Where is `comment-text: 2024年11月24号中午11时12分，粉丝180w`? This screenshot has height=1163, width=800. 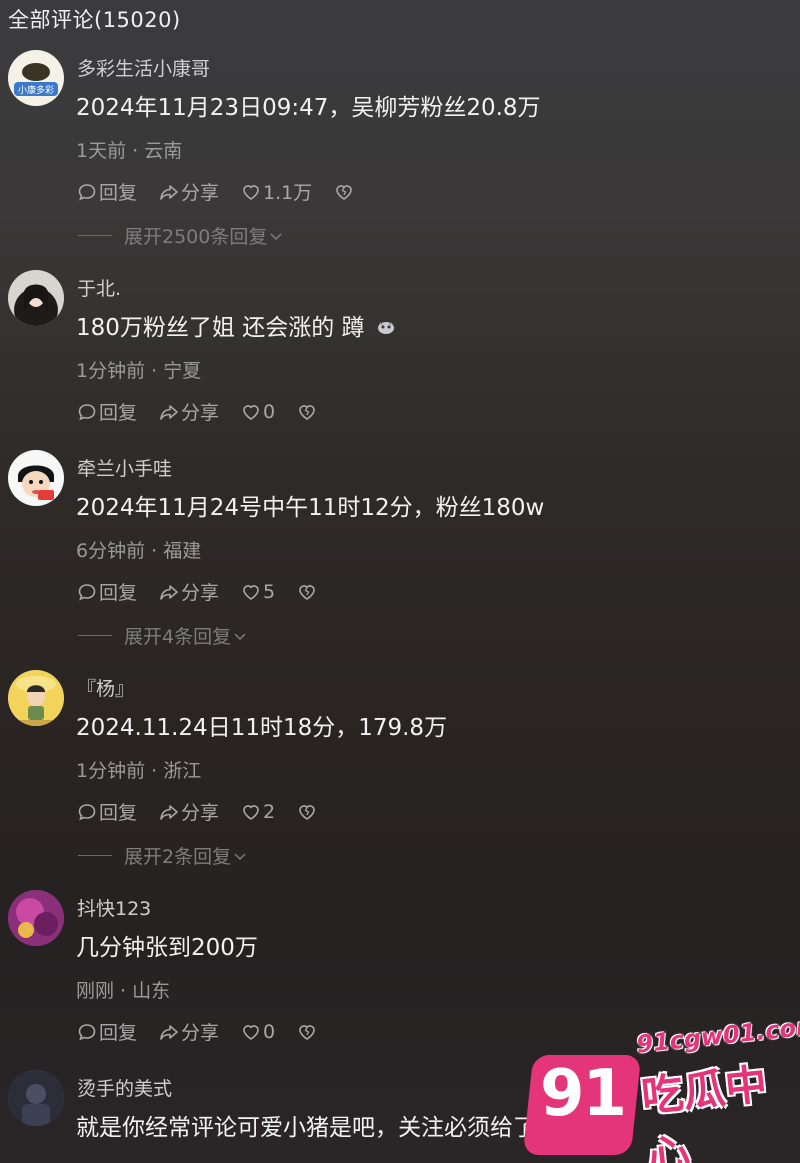
comment-text: 2024年11月24号中午11时12分，粉丝180w is located at coordinates (310, 508).